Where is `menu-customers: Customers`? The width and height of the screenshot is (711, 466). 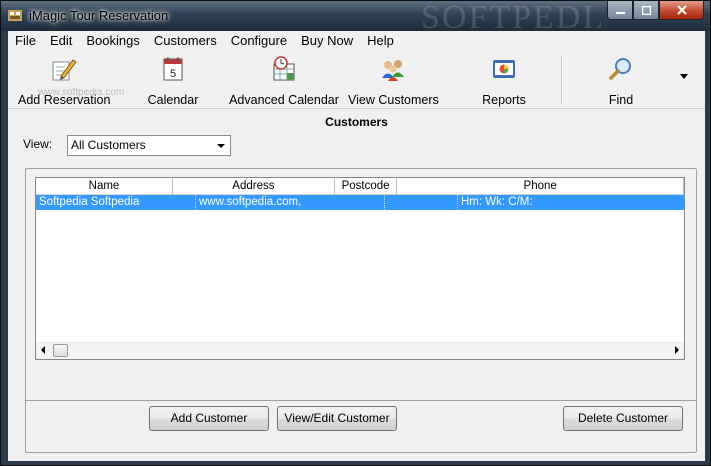 menu-customers: Customers is located at coordinates (185, 41).